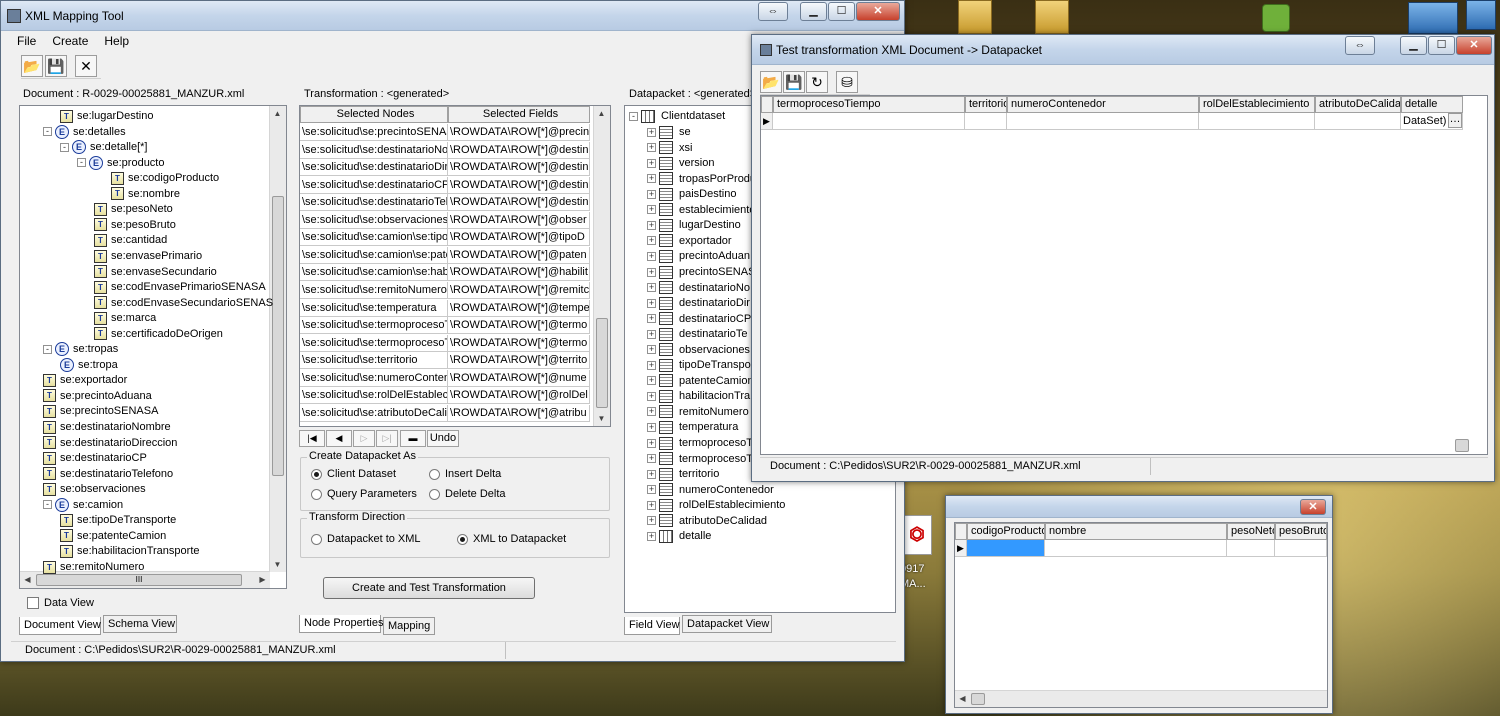 The width and height of the screenshot is (1500, 716). I want to click on minimize-button: ▁, so click(813, 11).